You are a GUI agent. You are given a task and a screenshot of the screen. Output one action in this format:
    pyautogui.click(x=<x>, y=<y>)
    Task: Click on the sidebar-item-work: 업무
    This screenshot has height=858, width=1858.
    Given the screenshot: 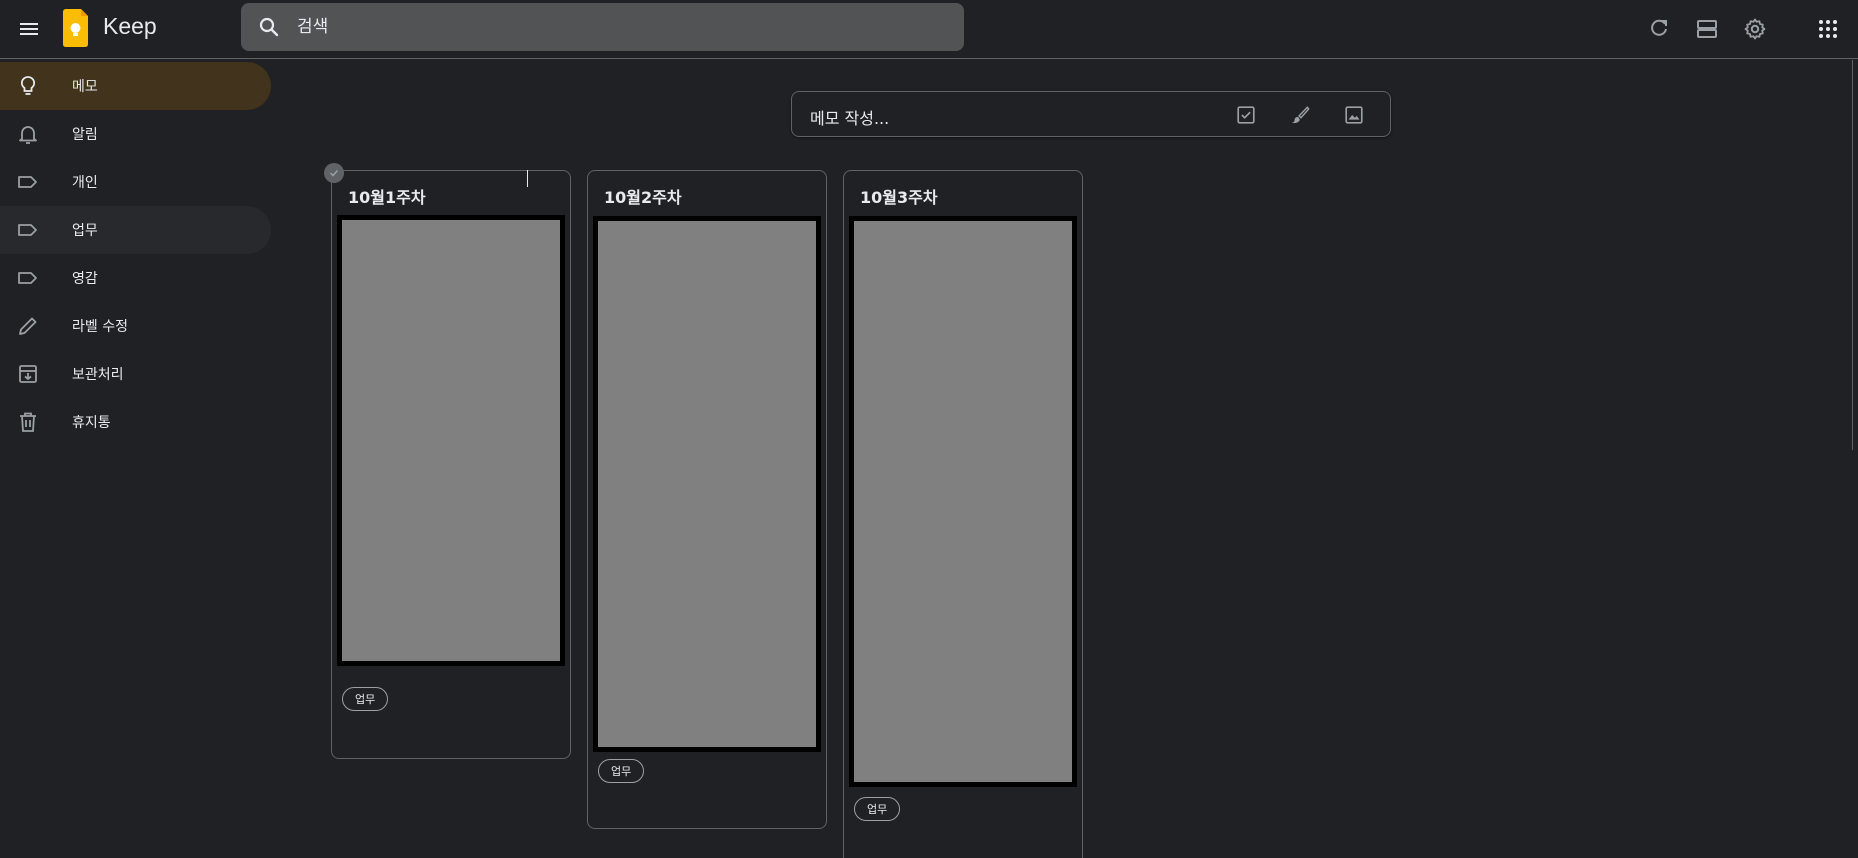 What is the action you would take?
    pyautogui.click(x=135, y=230)
    